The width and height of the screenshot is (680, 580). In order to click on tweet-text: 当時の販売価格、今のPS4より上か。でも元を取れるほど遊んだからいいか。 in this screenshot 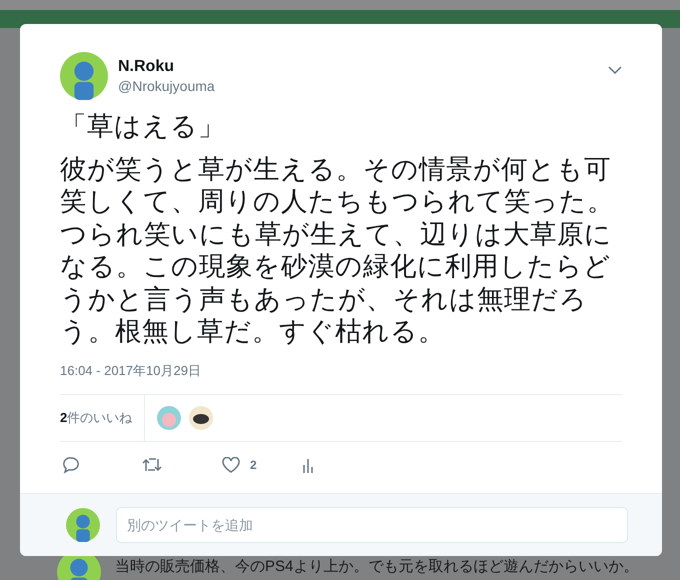, I will do `click(376, 567)`.